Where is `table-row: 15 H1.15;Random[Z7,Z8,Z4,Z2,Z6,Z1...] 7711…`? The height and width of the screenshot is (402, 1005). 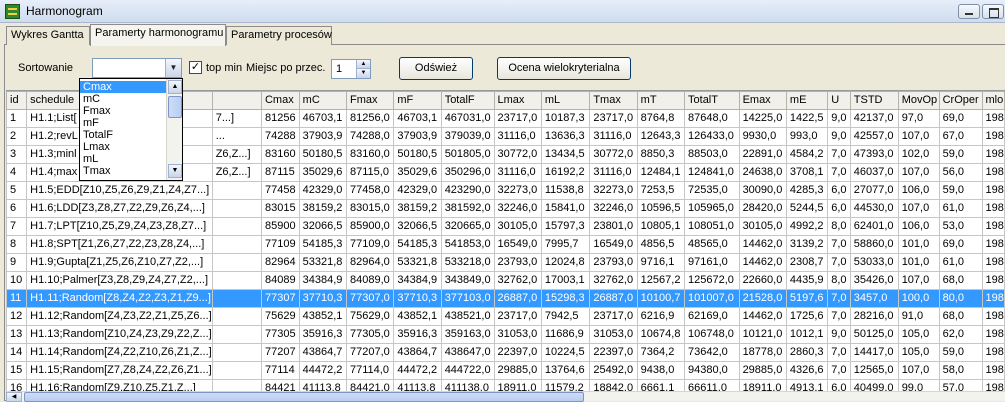
table-row: 15 H1.15;Random[Z7,Z8,Z4,Z2,Z6,Z1...] 7711… is located at coordinates (505, 370).